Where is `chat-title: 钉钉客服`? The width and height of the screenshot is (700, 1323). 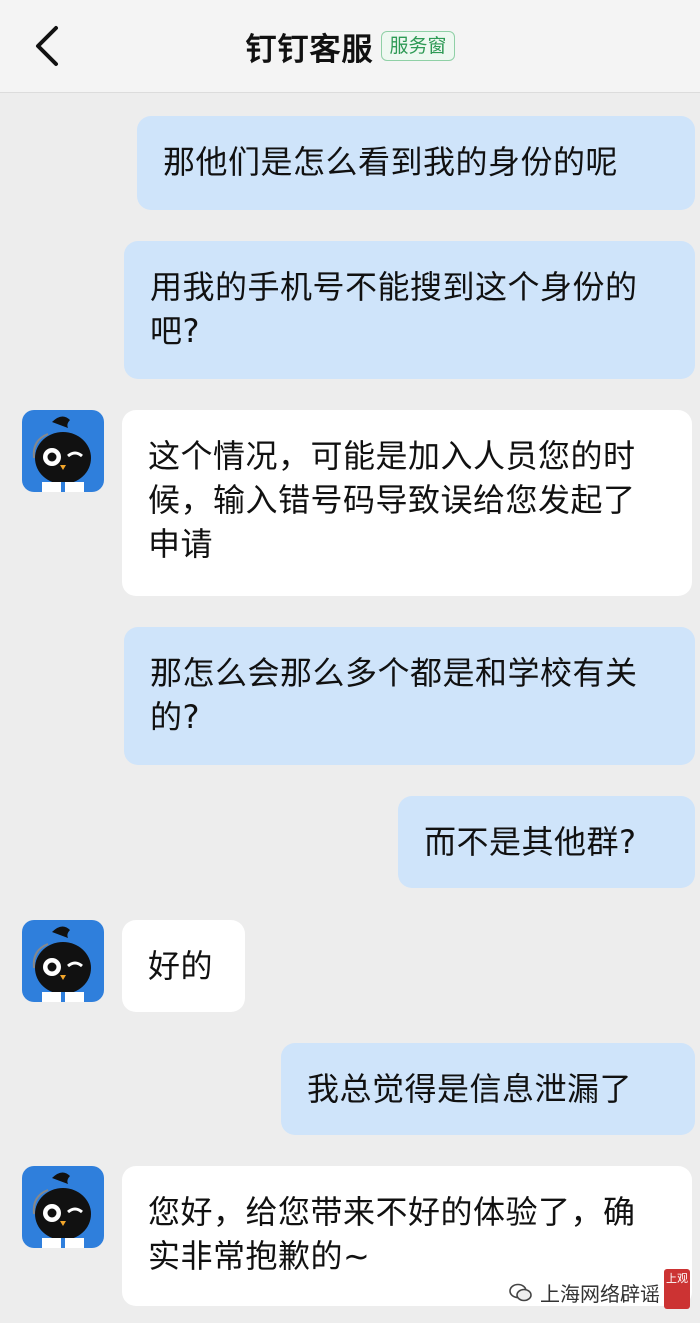 chat-title: 钉钉客服 is located at coordinates (309, 49).